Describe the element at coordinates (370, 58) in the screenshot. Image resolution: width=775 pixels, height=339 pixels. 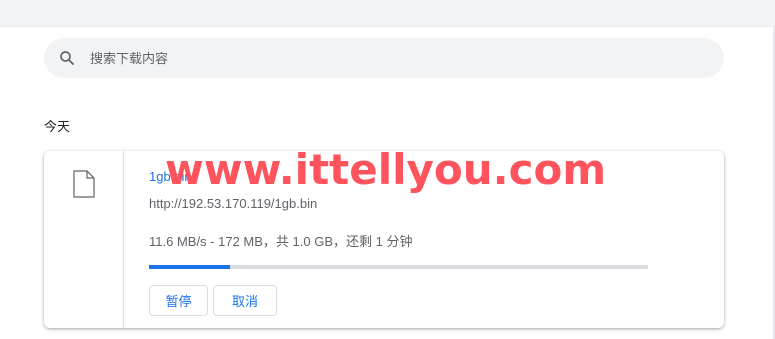
I see `search-input` at that location.